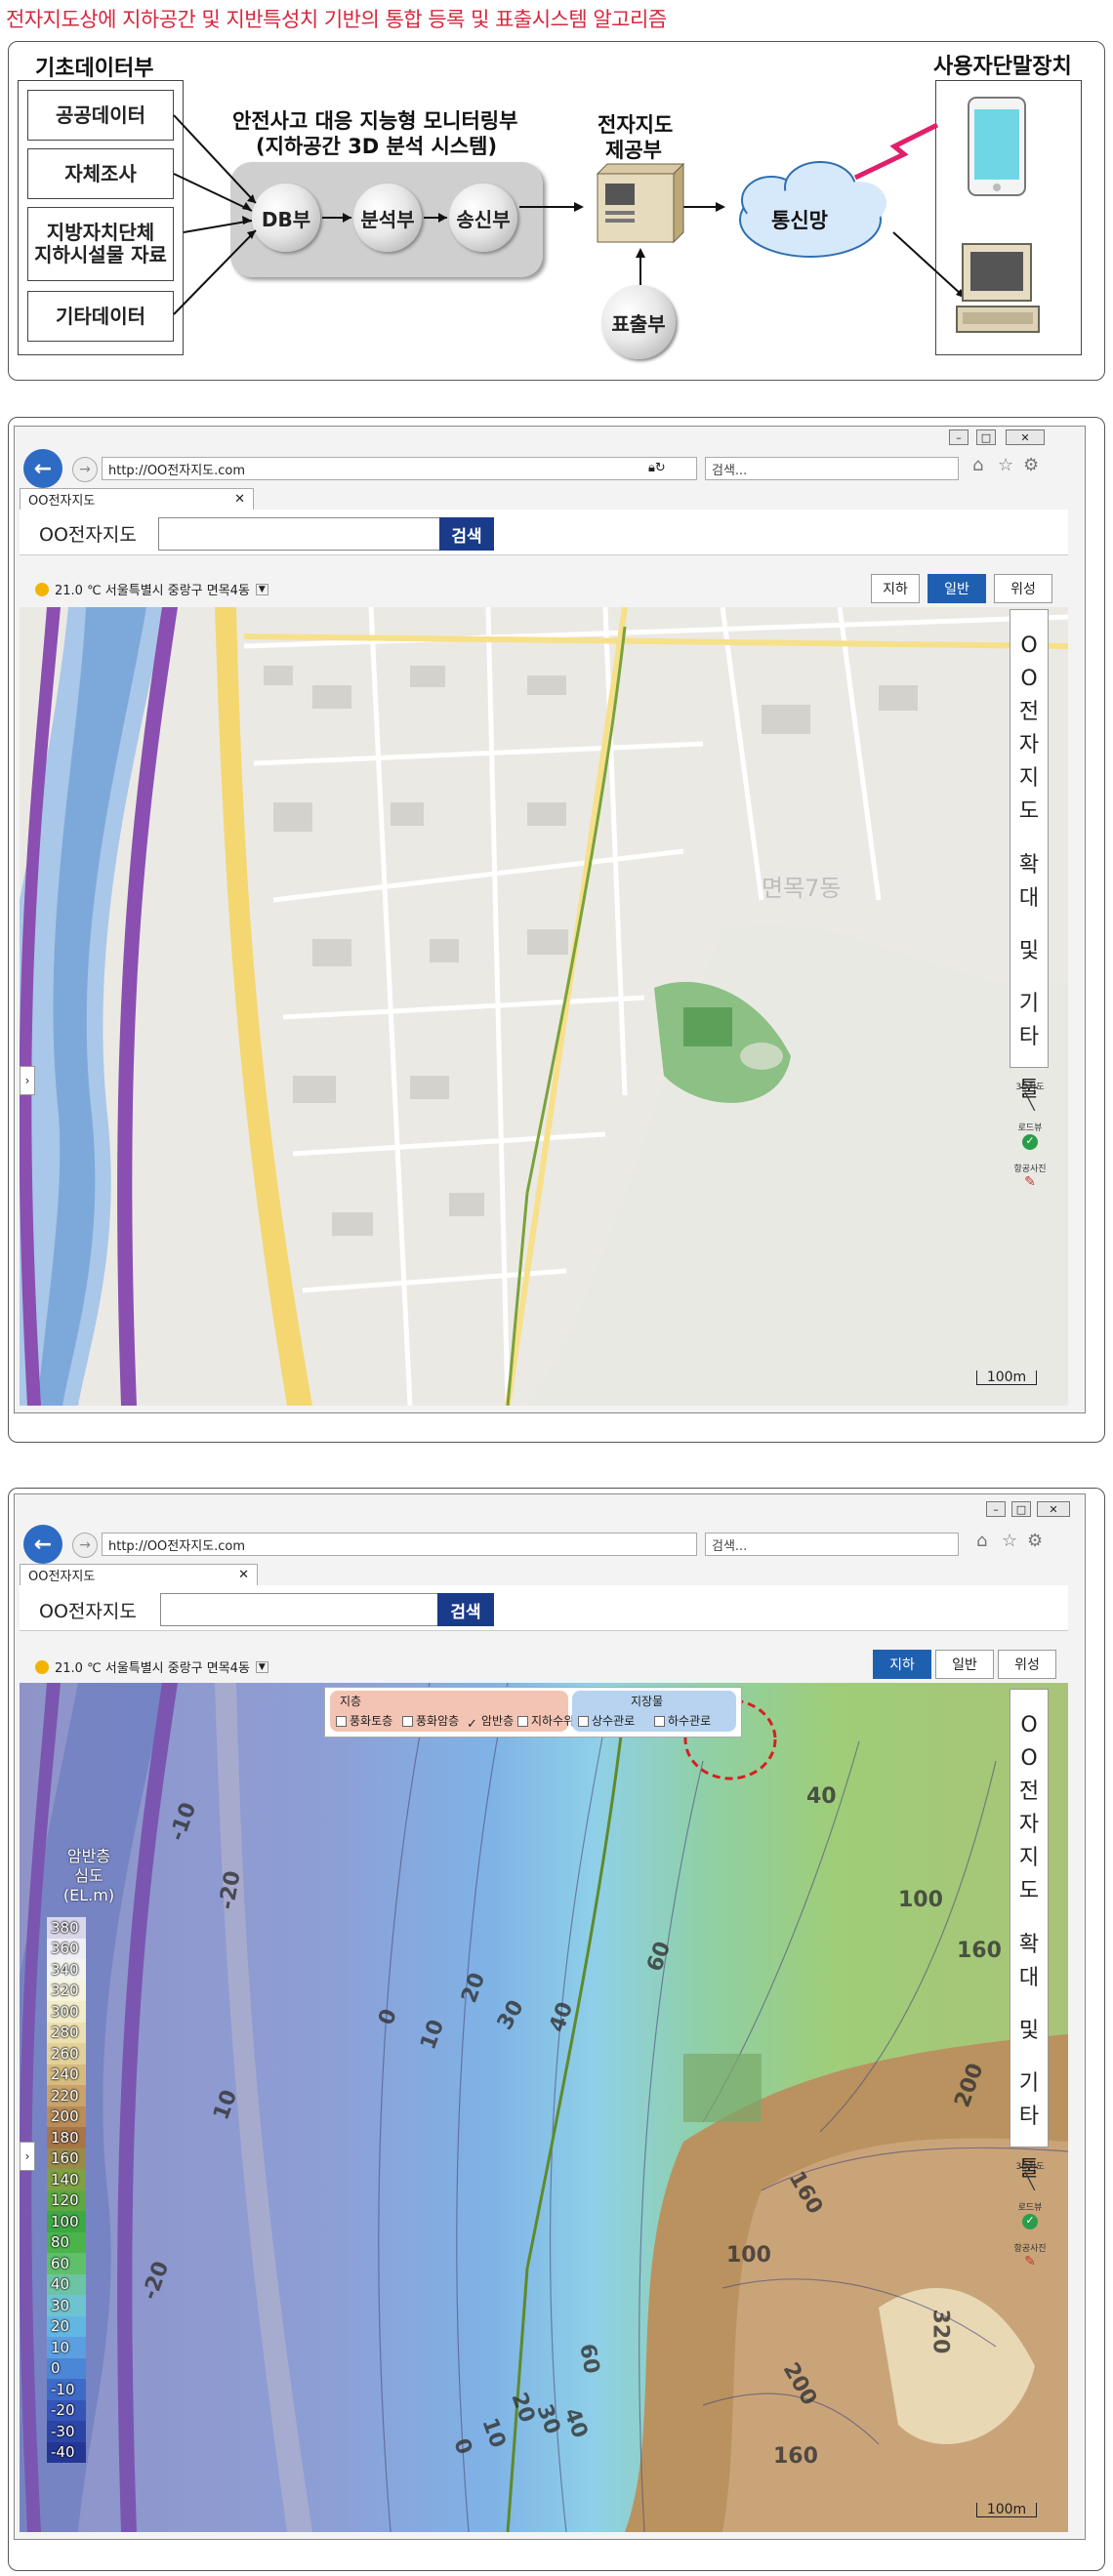 The width and height of the screenshot is (1113, 2576). What do you see at coordinates (1027, 1664) in the screenshot?
I see `mode-satellite-button-2: 위성` at bounding box center [1027, 1664].